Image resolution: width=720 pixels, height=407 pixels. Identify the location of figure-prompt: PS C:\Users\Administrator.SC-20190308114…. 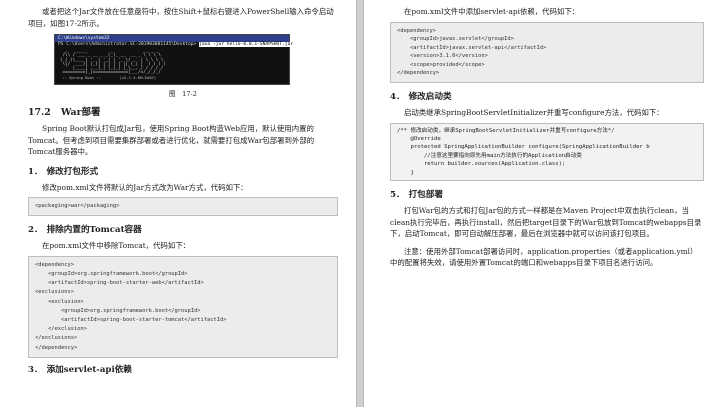
(129, 44).